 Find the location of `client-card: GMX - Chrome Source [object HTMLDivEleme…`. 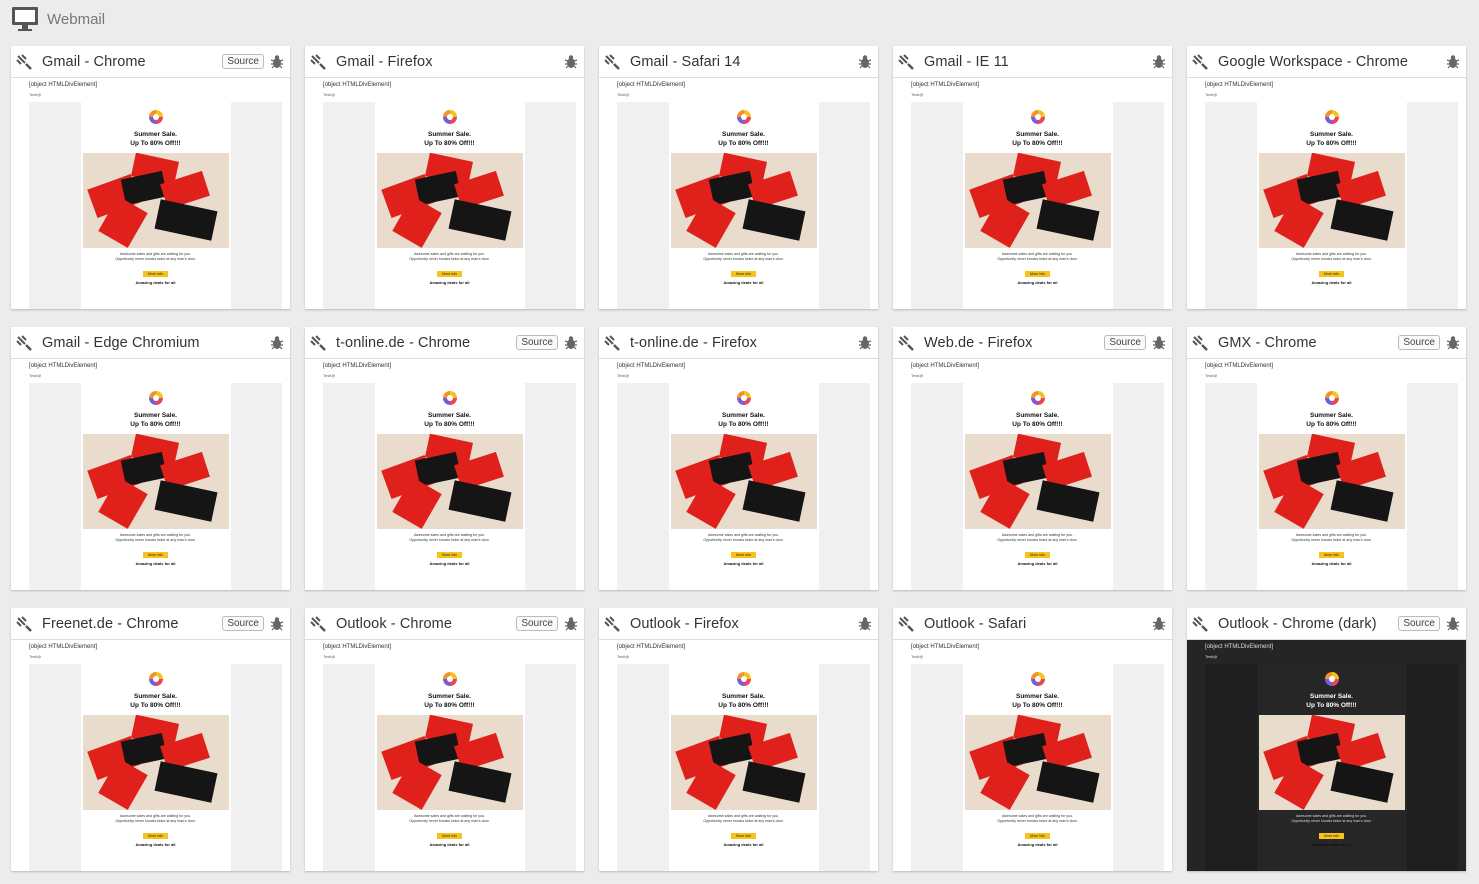

client-card: GMX - Chrome Source [object HTMLDivEleme… is located at coordinates (1326, 458).